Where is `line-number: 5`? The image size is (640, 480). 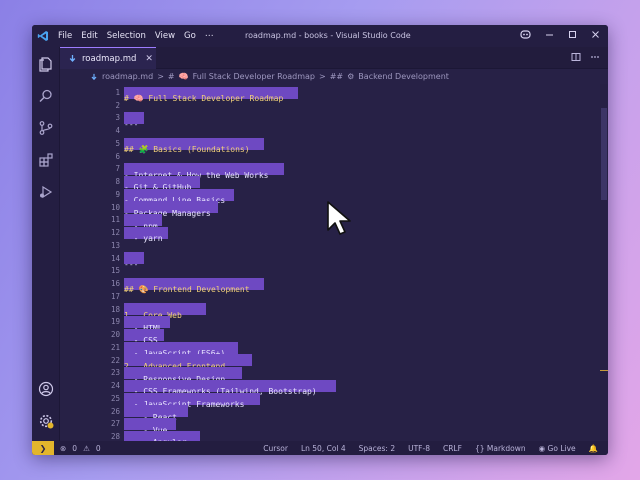
line-number: 5 is located at coordinates (117, 143).